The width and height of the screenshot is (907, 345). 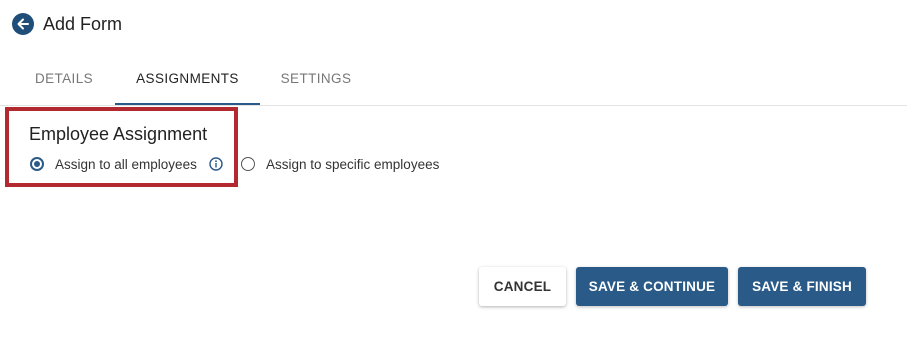 I want to click on info-icon, so click(x=216, y=164).